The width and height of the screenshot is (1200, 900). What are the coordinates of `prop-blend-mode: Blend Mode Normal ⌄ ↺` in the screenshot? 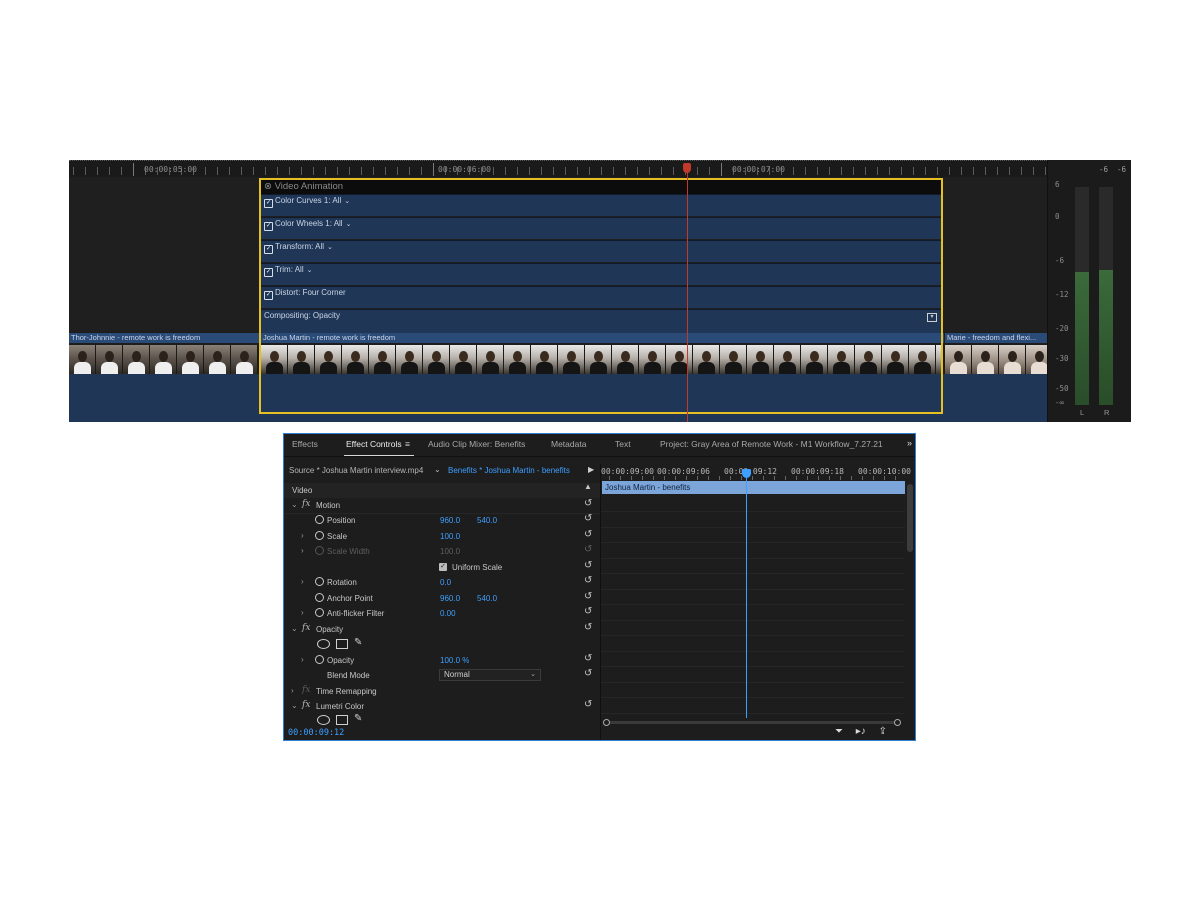 It's located at (442, 675).